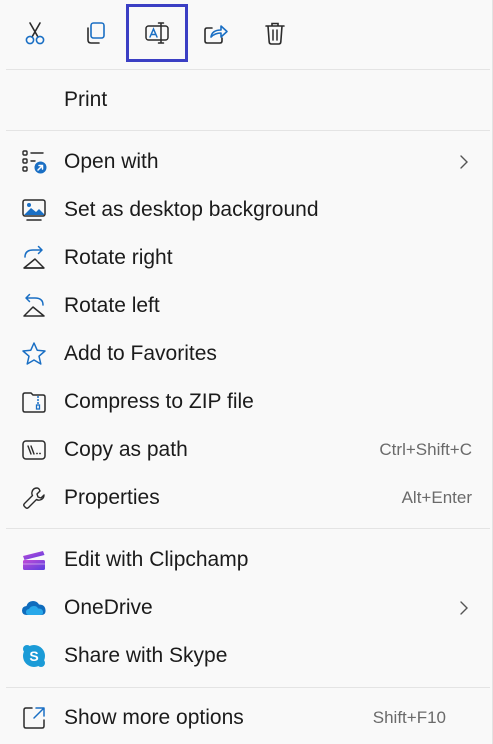  Describe the element at coordinates (246, 306) in the screenshot. I see `menu-item-rotate-left: Rotate left` at that location.